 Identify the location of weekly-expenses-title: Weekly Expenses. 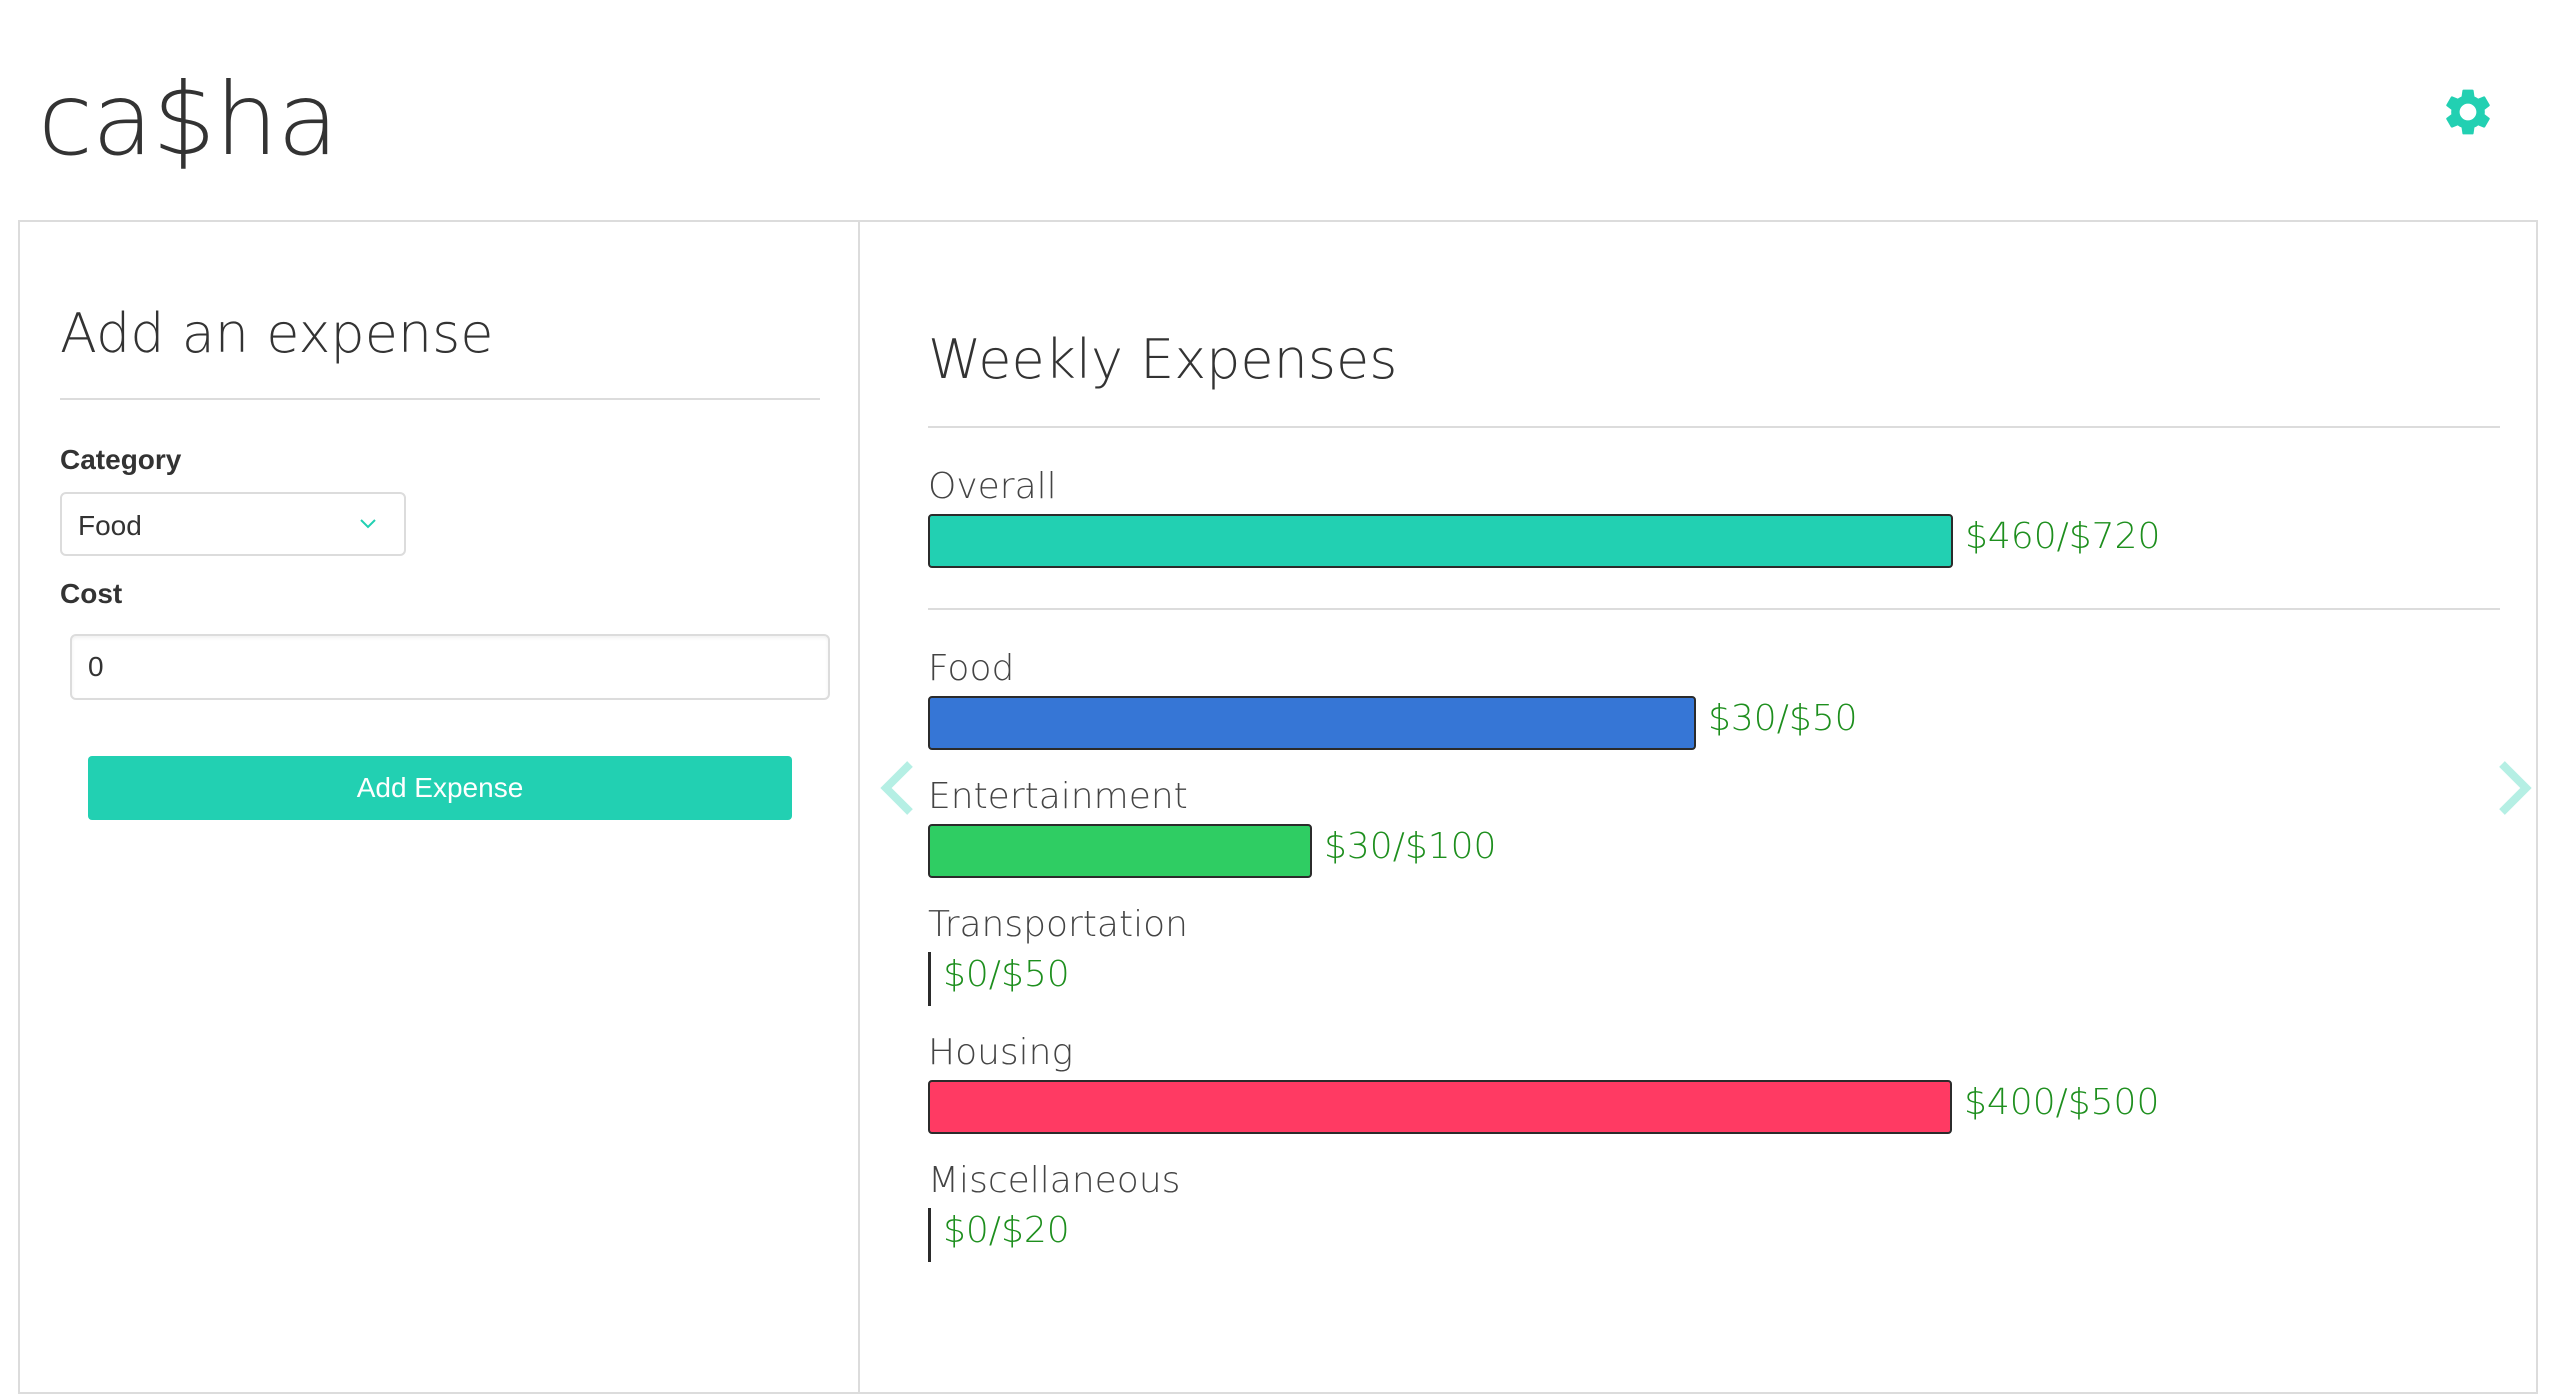
(1163, 359).